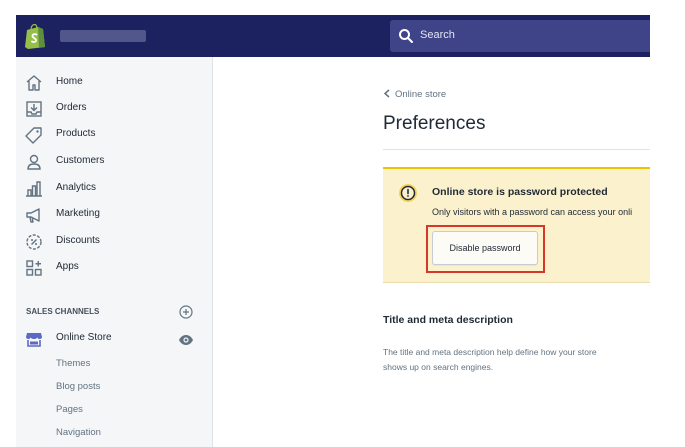 Image resolution: width=685 pixels, height=447 pixels. I want to click on sidebar-item-label: Orders, so click(71, 107).